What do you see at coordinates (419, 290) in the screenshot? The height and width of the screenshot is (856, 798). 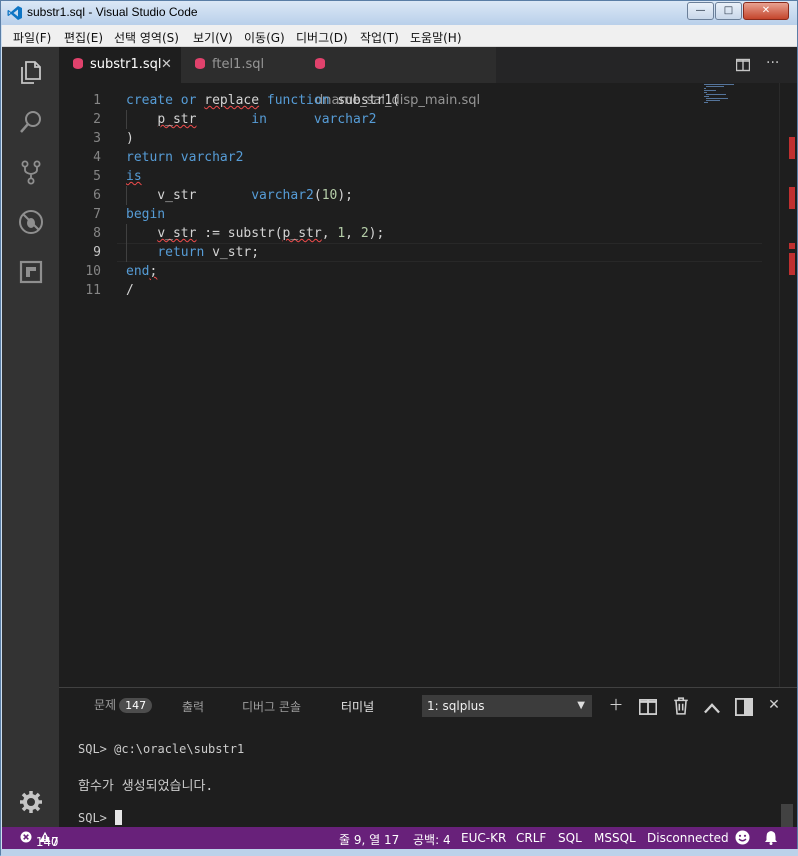 I see `code-line: 11 /` at bounding box center [419, 290].